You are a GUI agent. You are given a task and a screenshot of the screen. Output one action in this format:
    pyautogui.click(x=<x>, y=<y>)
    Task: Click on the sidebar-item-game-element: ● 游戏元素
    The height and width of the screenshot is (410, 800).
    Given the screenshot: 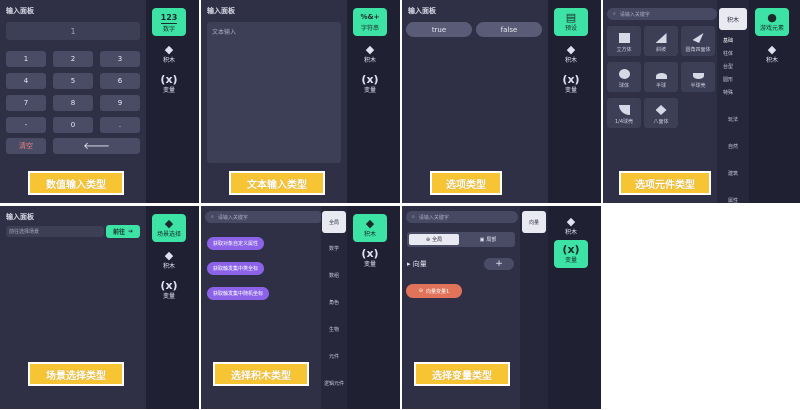 What is the action you would take?
    pyautogui.click(x=772, y=22)
    